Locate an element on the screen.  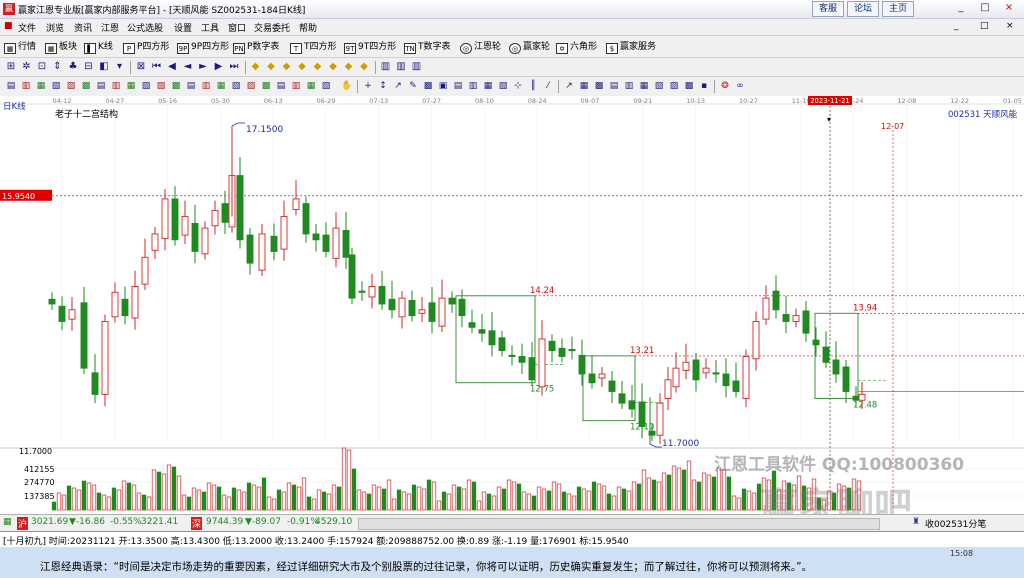
kline-tool-21-icon: ◆ is located at coordinates (349, 67).